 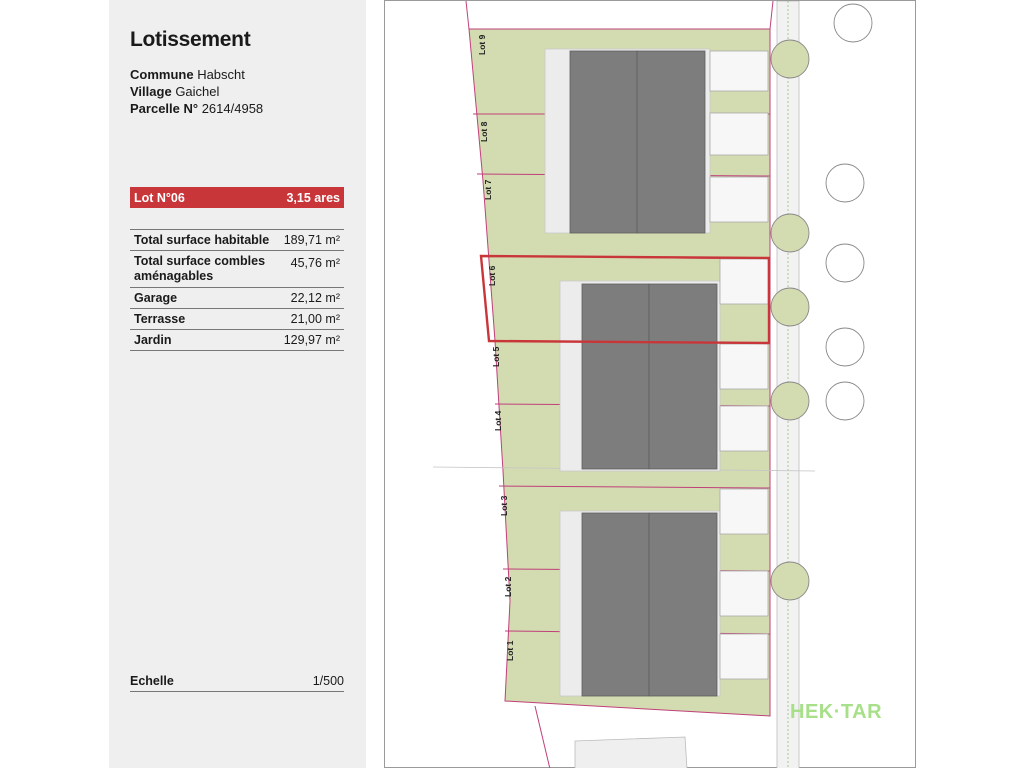 I want to click on roofs, so click(x=643, y=373).